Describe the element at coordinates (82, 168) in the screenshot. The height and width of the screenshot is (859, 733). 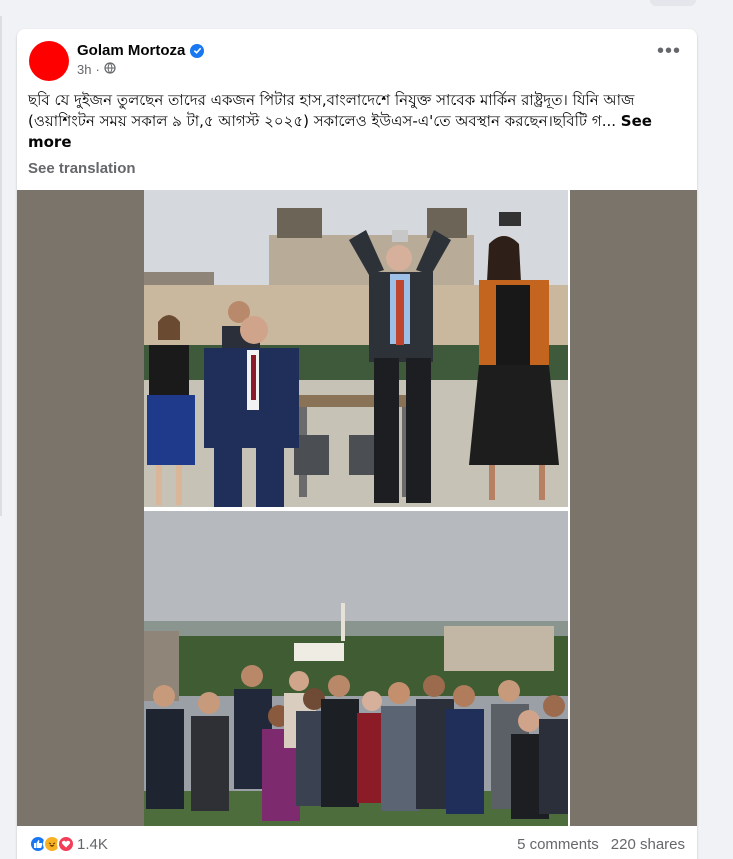
I see `see-translation-link: See translation` at that location.